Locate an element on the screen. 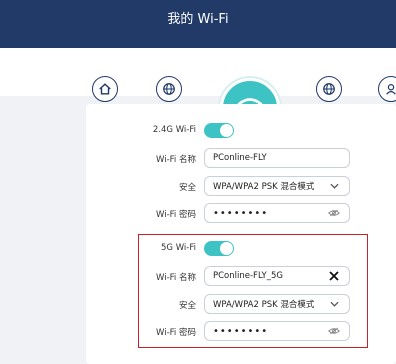 The height and width of the screenshot is (364, 396). wifi24-password-label: Wi-Fi 密码 is located at coordinates (176, 215).